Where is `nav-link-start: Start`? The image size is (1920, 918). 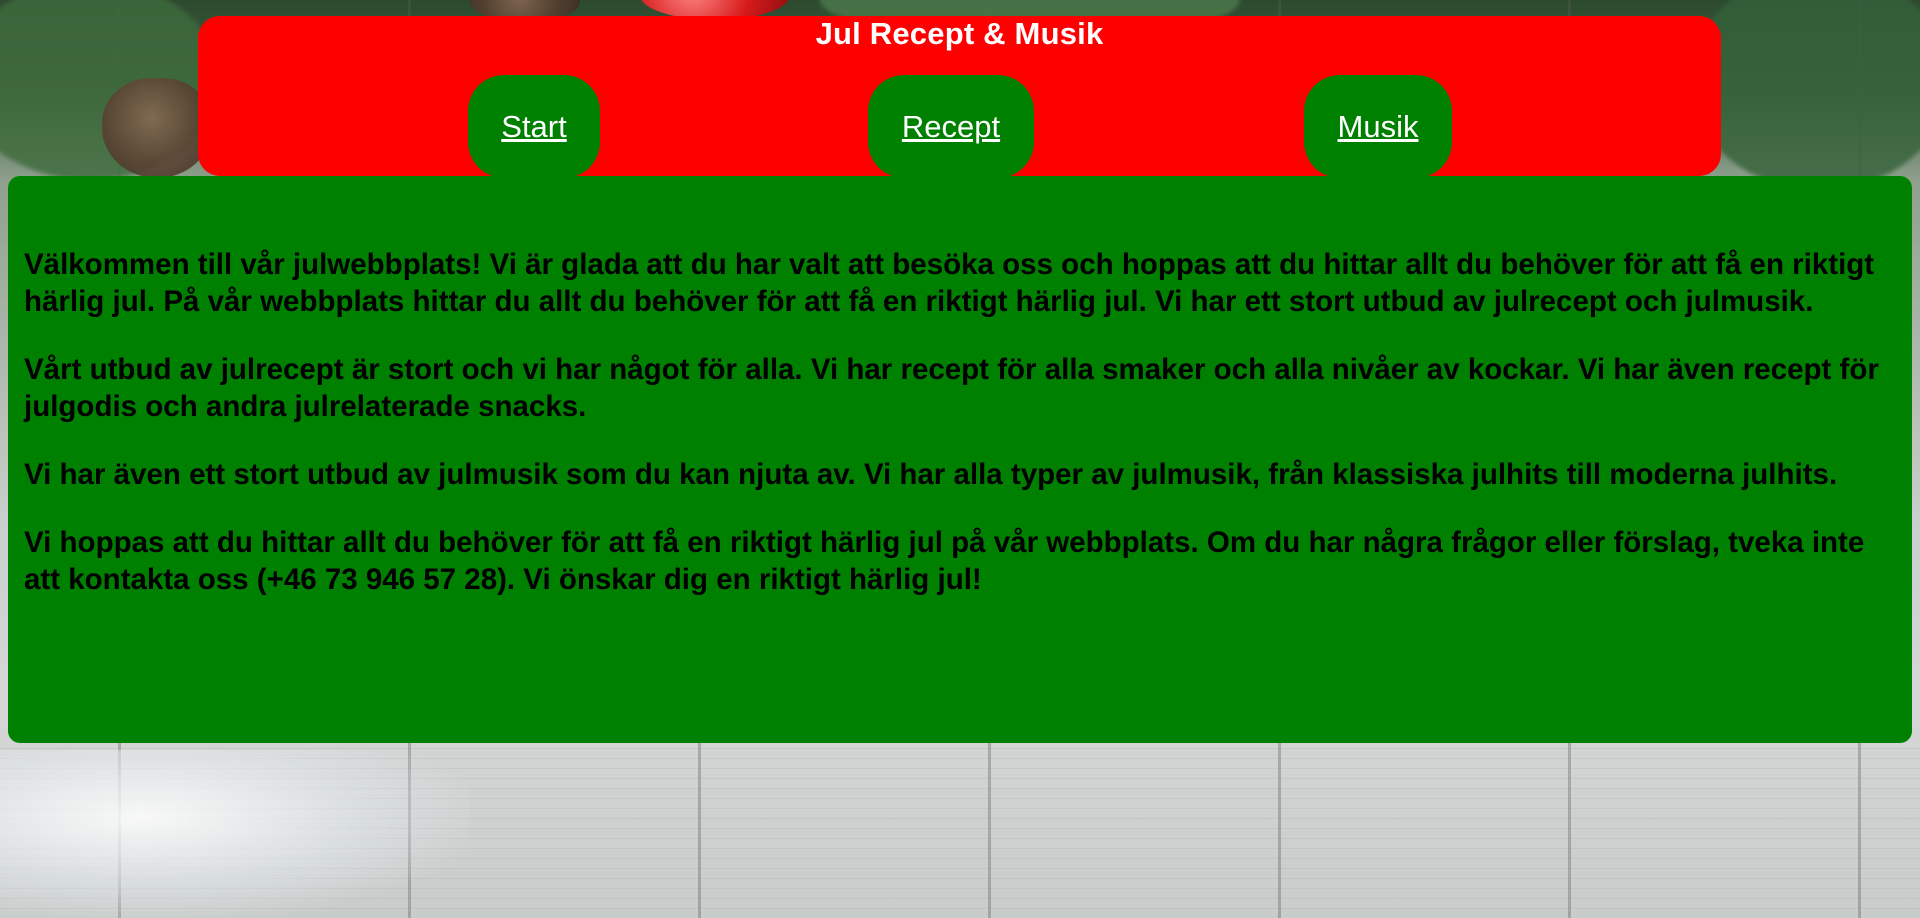
nav-link-start: Start is located at coordinates (533, 127).